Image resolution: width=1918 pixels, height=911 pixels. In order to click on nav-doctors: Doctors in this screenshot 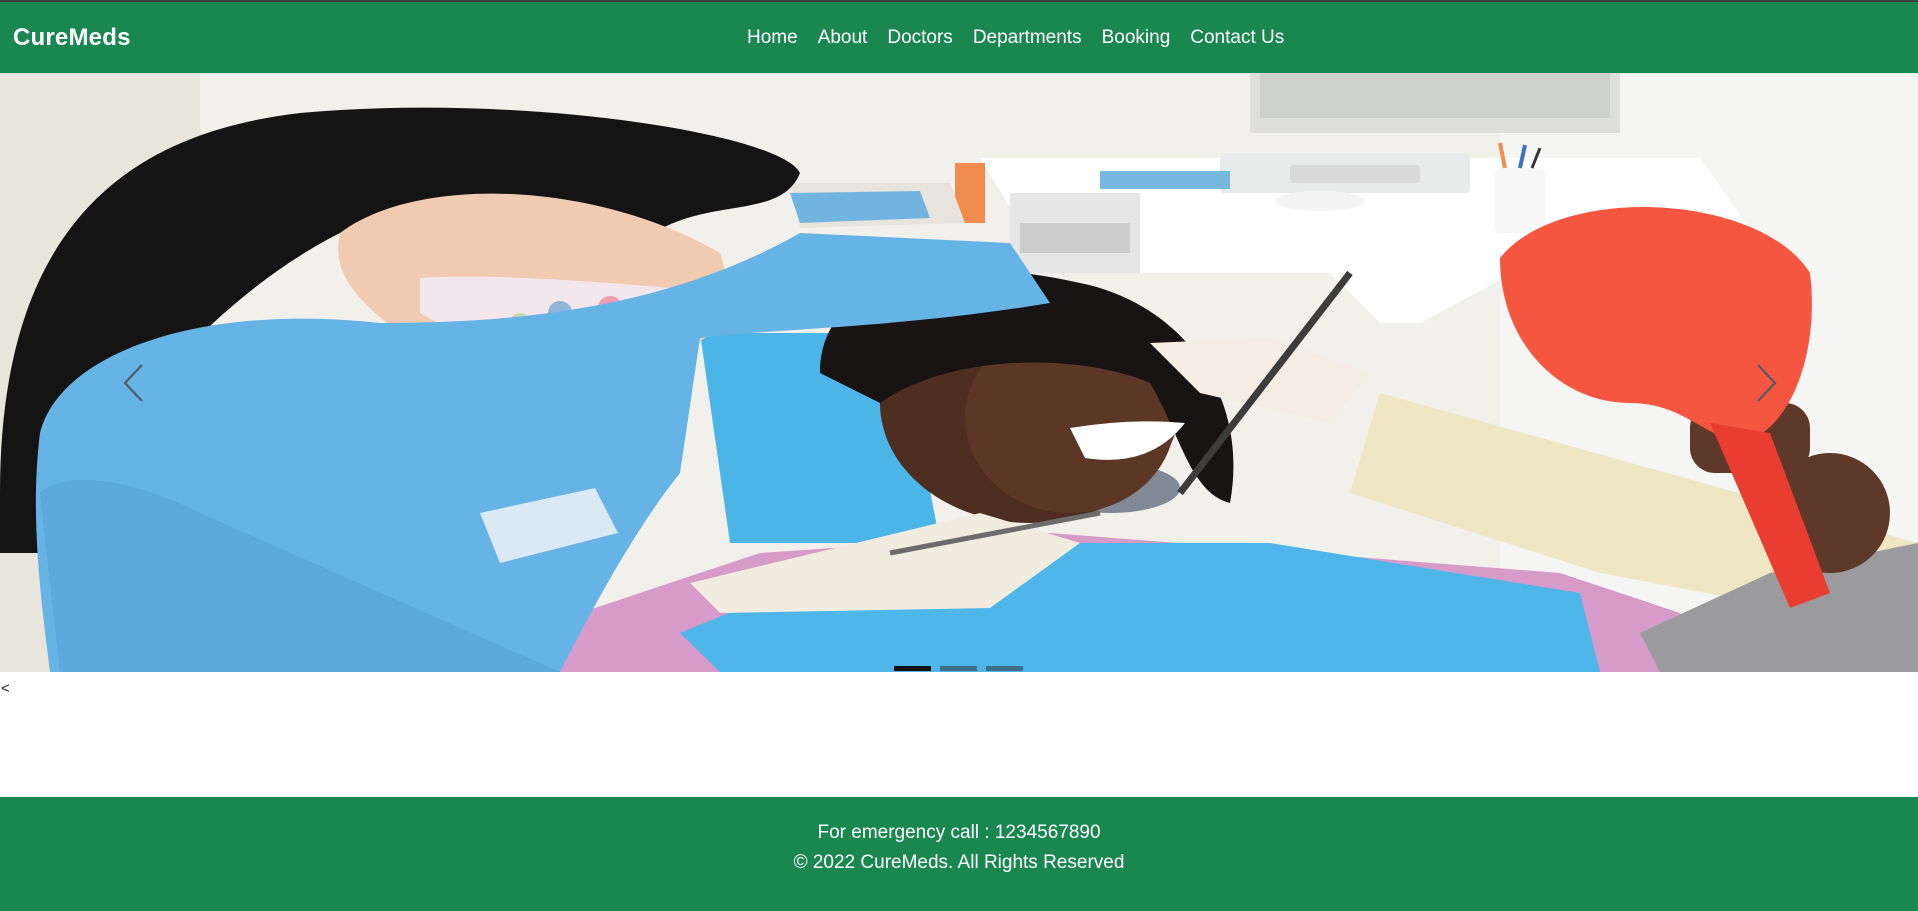, I will do `click(919, 38)`.